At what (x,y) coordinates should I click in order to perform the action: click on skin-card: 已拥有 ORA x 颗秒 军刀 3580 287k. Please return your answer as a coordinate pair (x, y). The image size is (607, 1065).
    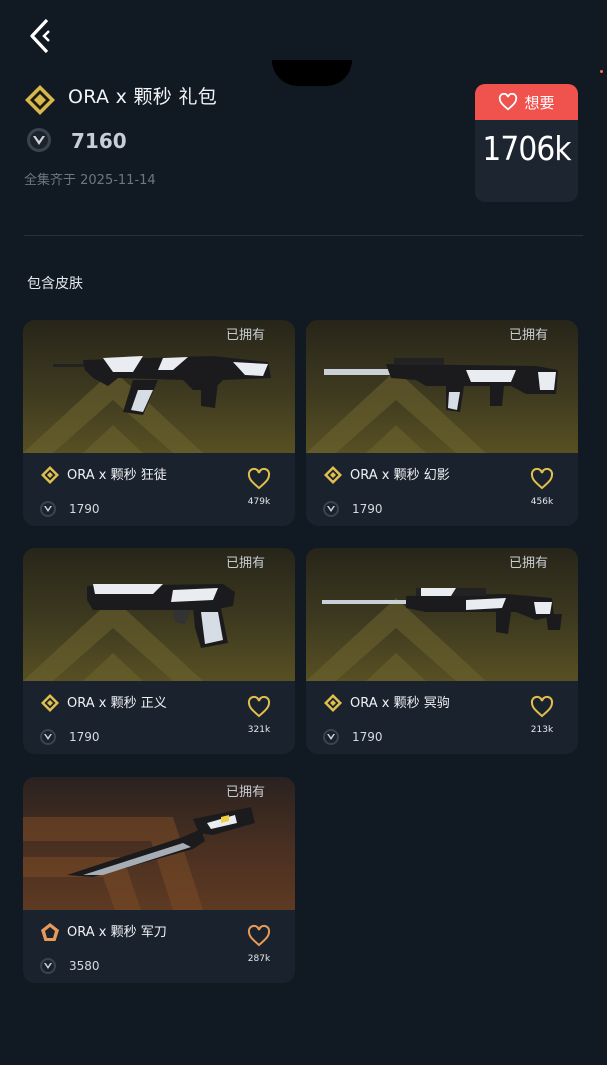
    Looking at the image, I should click on (159, 880).